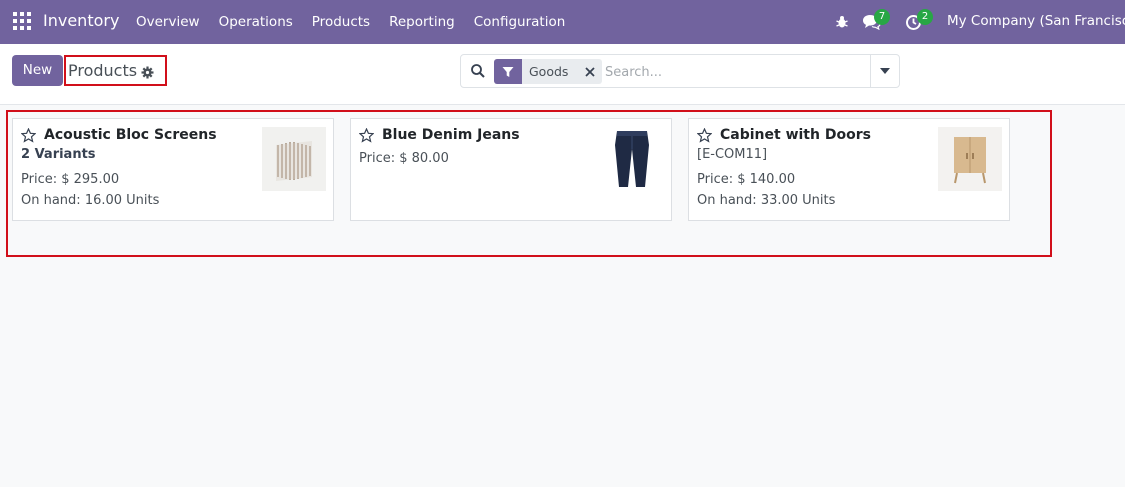 The width and height of the screenshot is (1125, 487). What do you see at coordinates (70, 179) in the screenshot?
I see `product-price: Price: $ 295.00` at bounding box center [70, 179].